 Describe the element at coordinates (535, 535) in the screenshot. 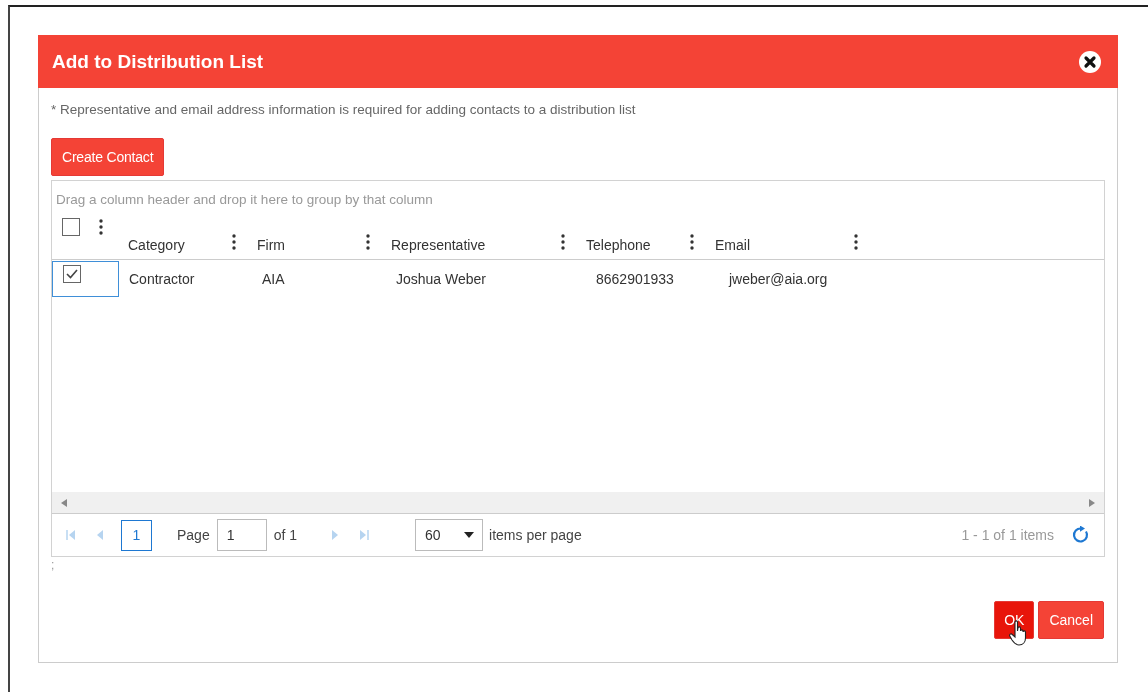

I see `items-per-page-label: items per page` at that location.